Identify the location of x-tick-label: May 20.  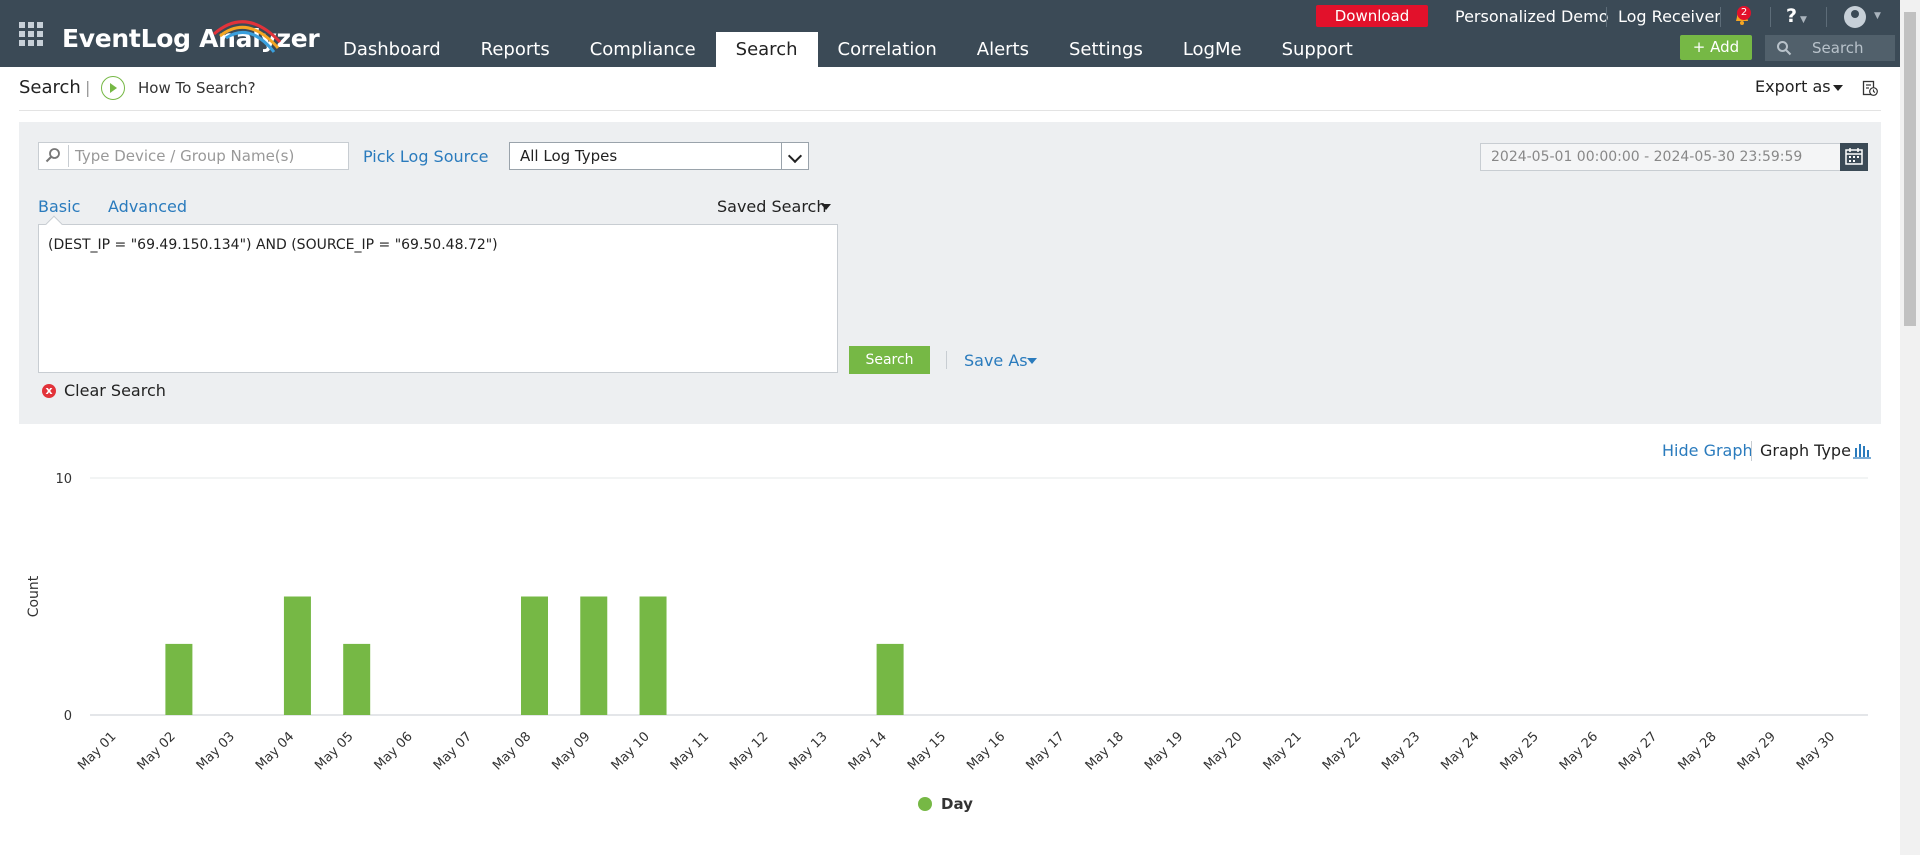
(1223, 751).